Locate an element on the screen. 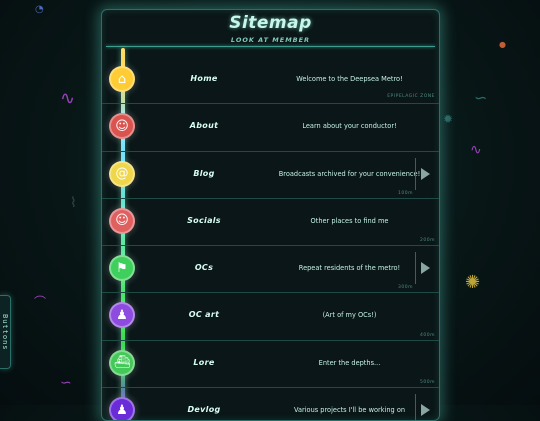  arc-decoration-icon: ⌒ is located at coordinates (40, 302).